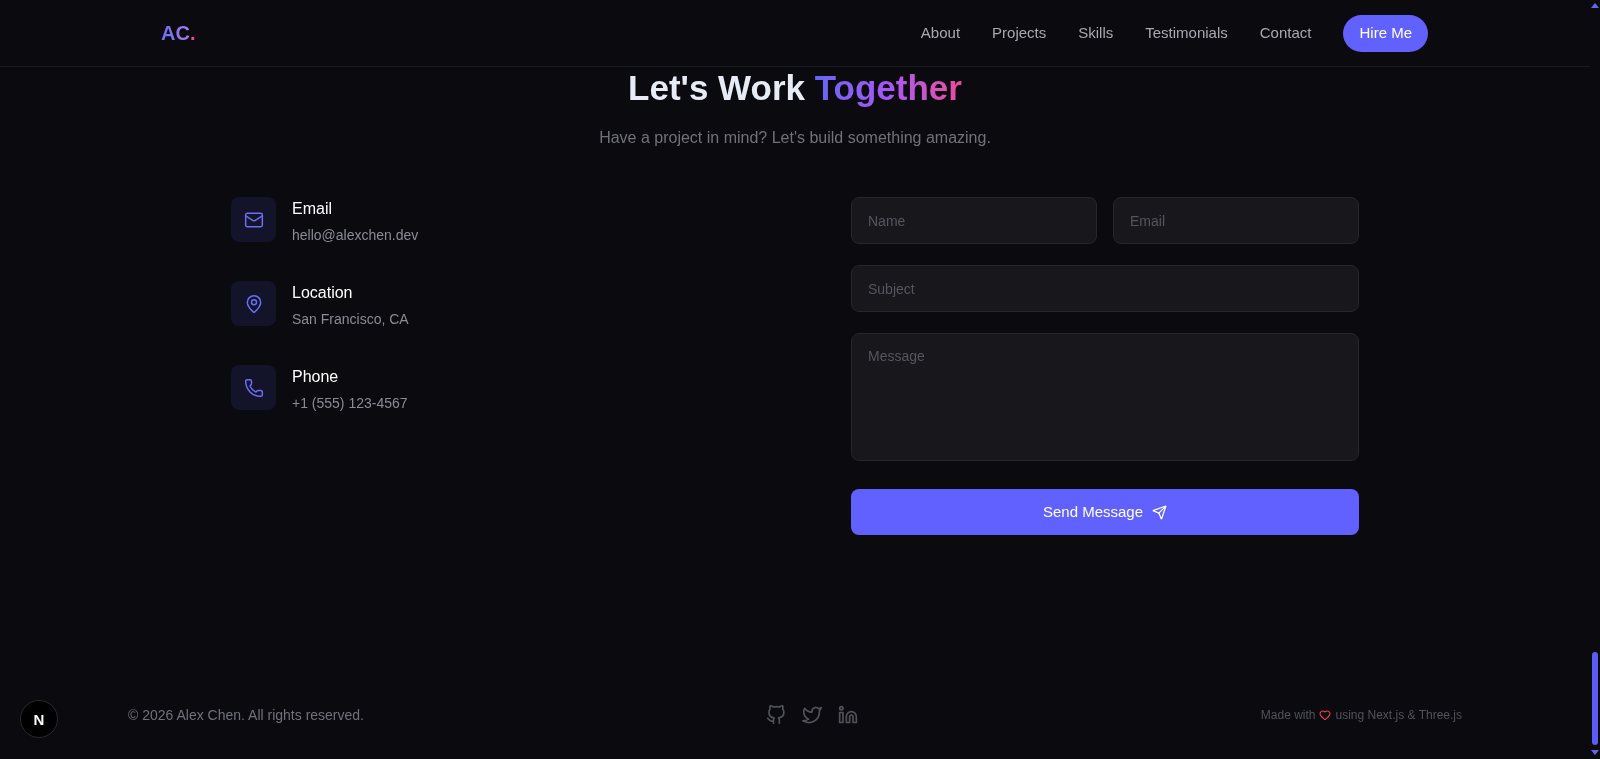  Describe the element at coordinates (355, 235) in the screenshot. I see `contact-value: hello@alexchen.dev` at that location.